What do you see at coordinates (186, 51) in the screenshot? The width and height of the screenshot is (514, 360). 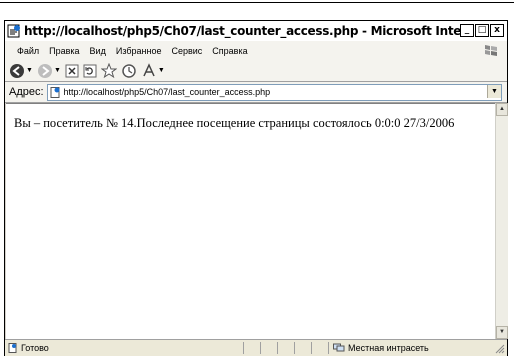 I see `menu-tools: Сервис` at bounding box center [186, 51].